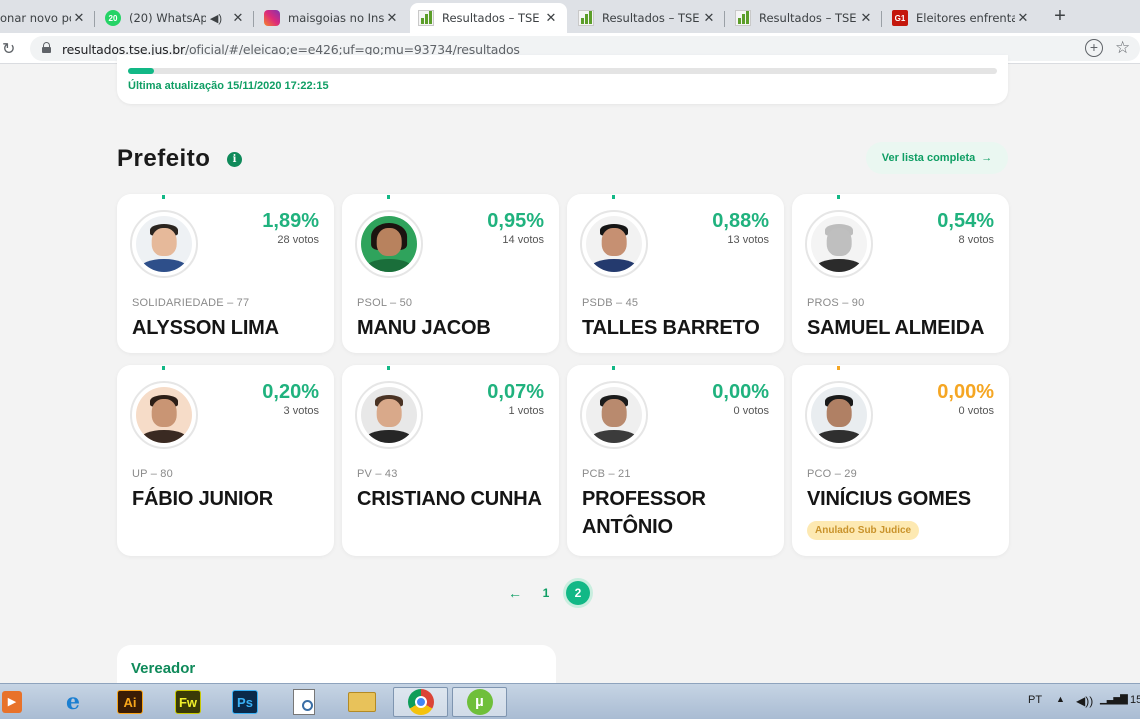  Describe the element at coordinates (47, 18) in the screenshot. I see `browser-tab: onar novo pos ✕` at that location.